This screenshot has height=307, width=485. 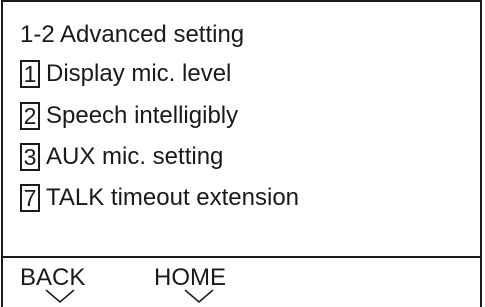 I want to click on menu-item-label: AUX mic. setting, so click(x=135, y=156).